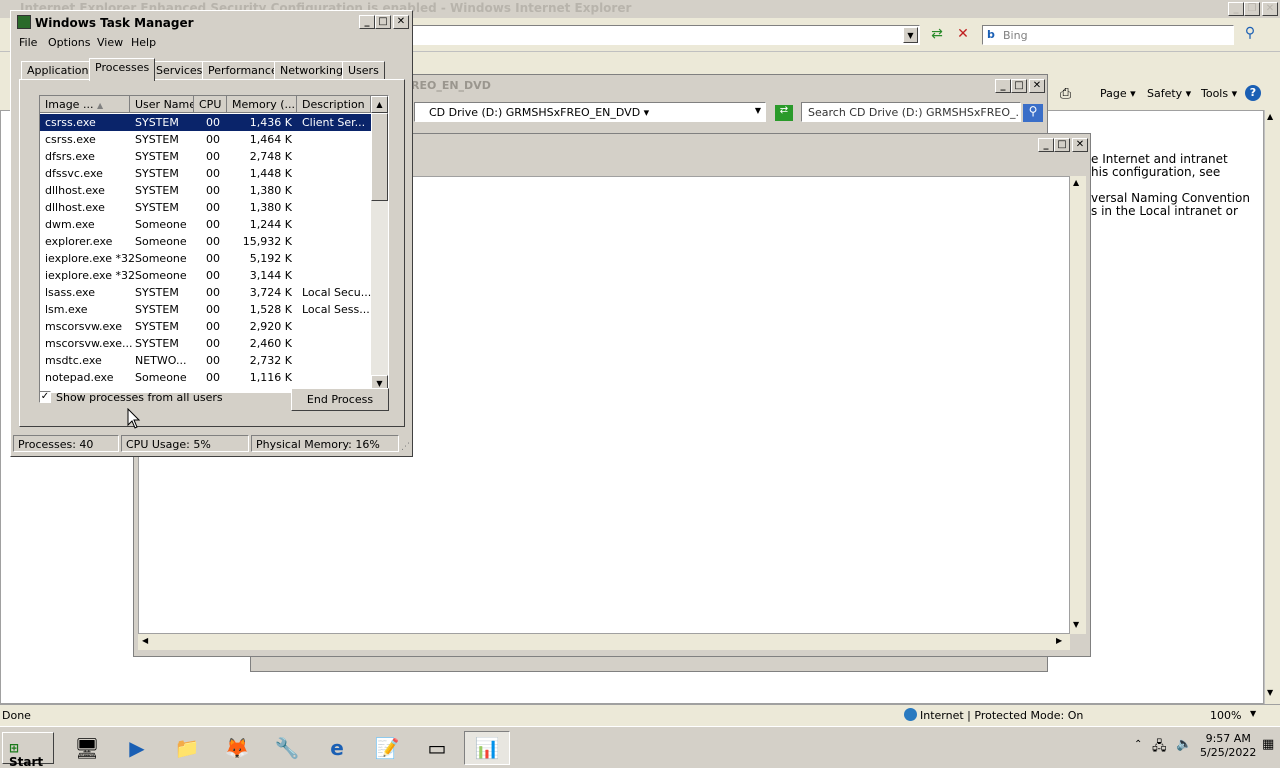  I want to click on volume-icon: 🔈, so click(1184, 744).